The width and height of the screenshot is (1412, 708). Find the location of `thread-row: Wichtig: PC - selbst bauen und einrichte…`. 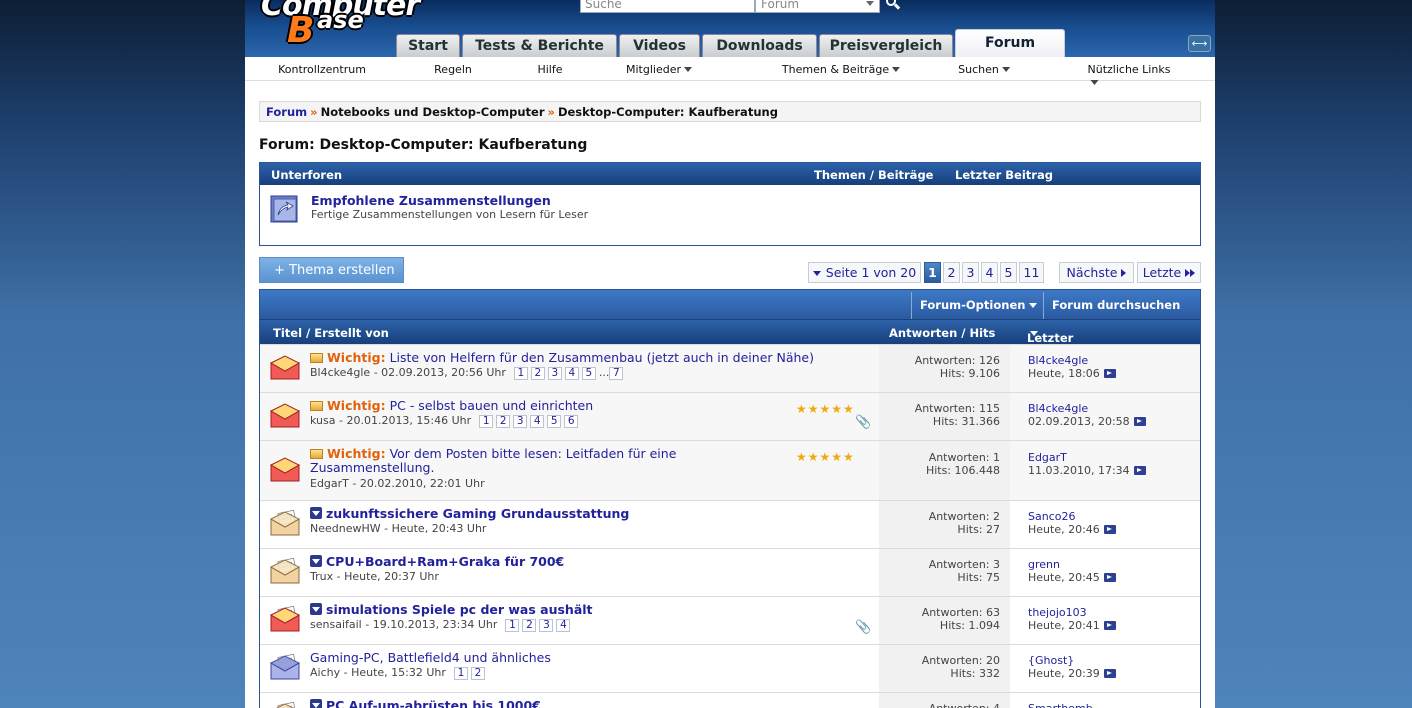

thread-row: Wichtig: PC - selbst bauen und einrichte… is located at coordinates (730, 416).